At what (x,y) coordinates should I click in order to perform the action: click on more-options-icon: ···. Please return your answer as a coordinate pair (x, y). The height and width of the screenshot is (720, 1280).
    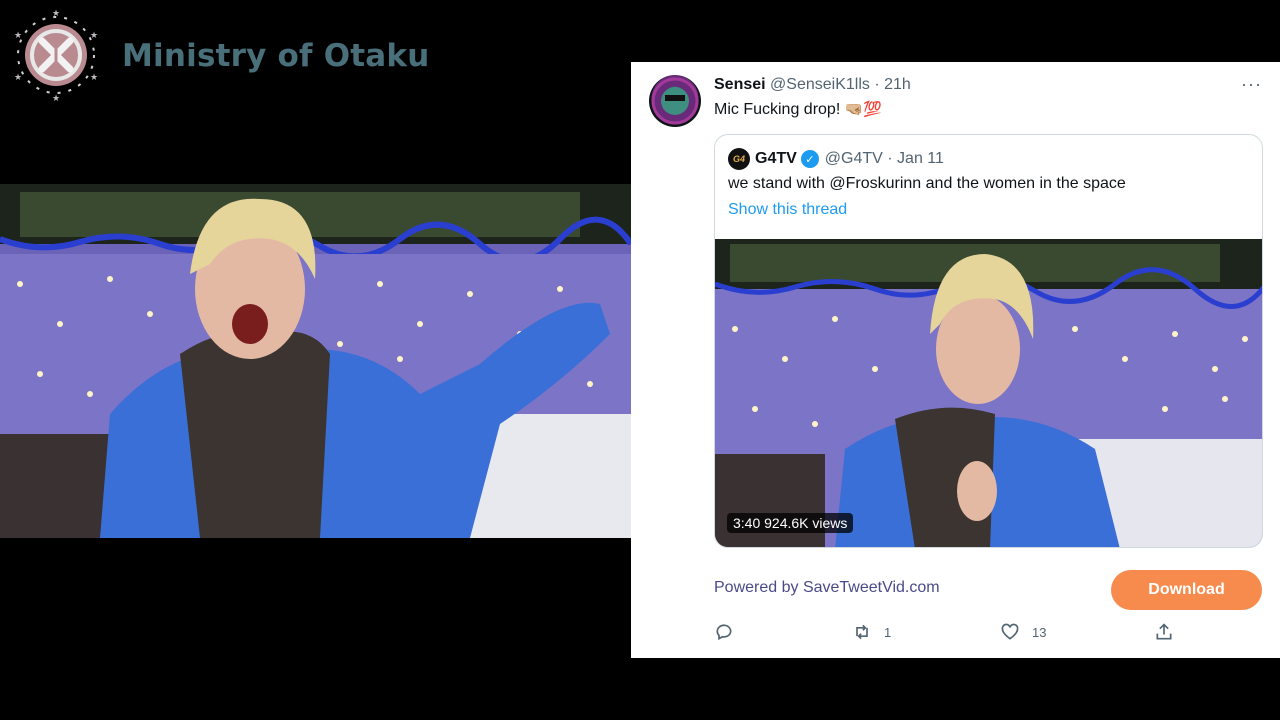
    Looking at the image, I should click on (1251, 84).